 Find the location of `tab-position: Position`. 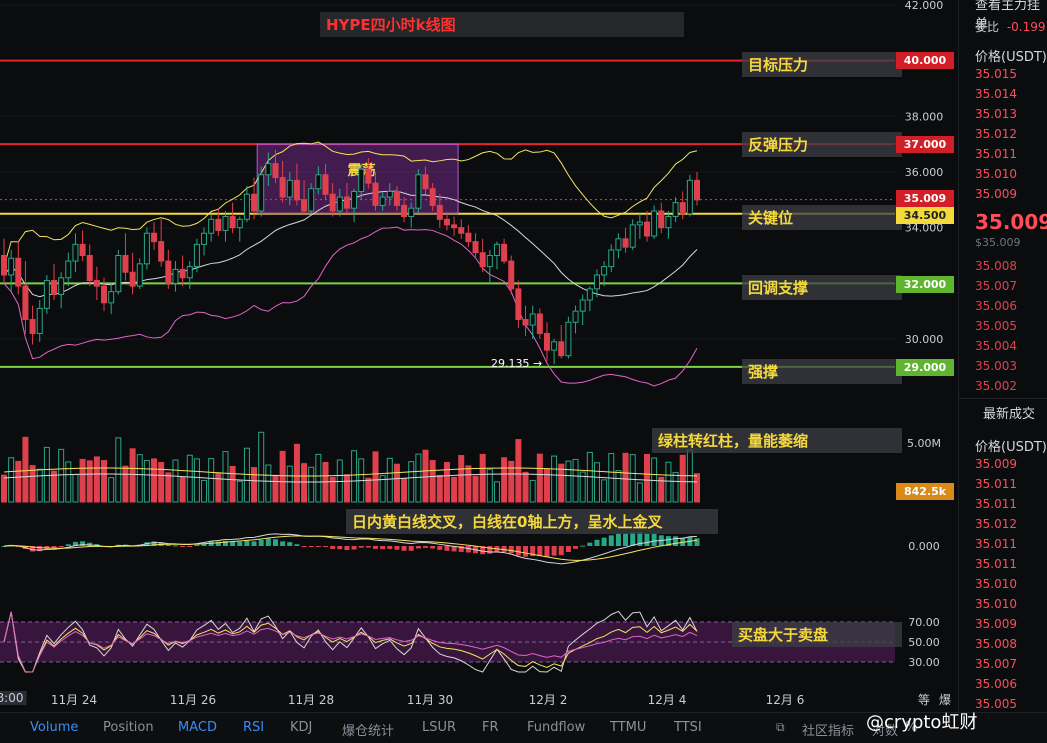

tab-position: Position is located at coordinates (128, 727).